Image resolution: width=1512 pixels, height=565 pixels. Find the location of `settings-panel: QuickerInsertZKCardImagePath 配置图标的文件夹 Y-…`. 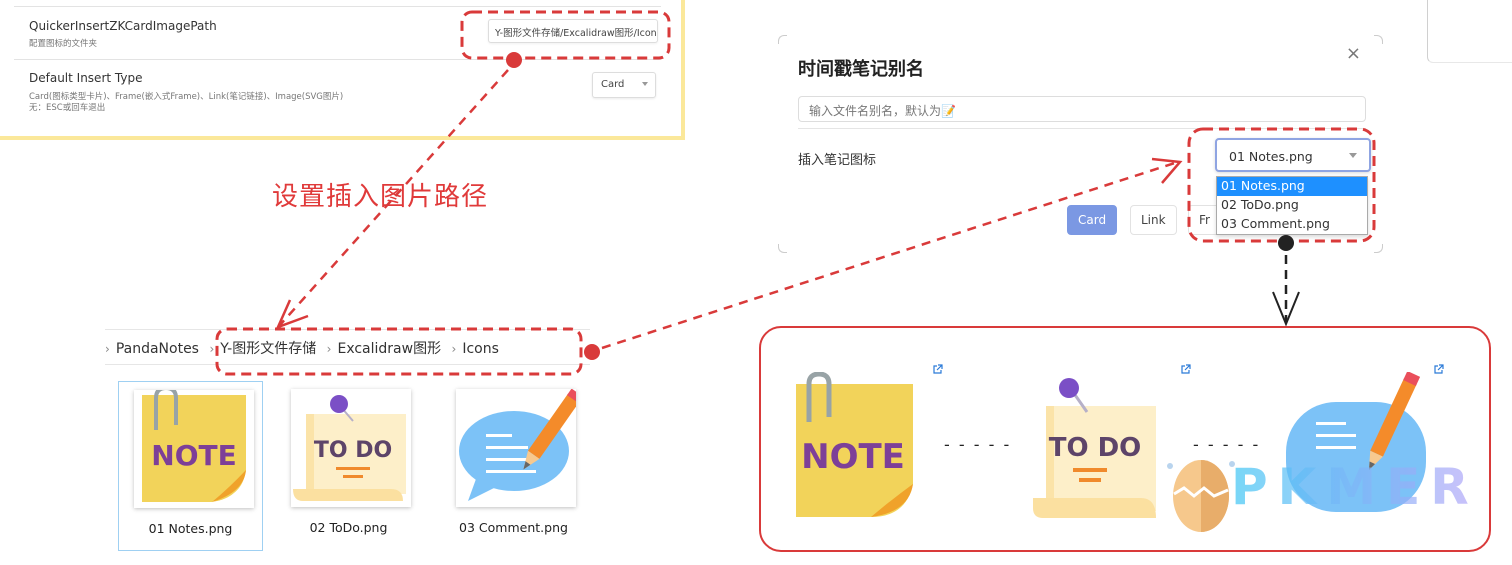

settings-panel: QuickerInsertZKCardImagePath 配置图标的文件夹 Y-… is located at coordinates (342, 70).